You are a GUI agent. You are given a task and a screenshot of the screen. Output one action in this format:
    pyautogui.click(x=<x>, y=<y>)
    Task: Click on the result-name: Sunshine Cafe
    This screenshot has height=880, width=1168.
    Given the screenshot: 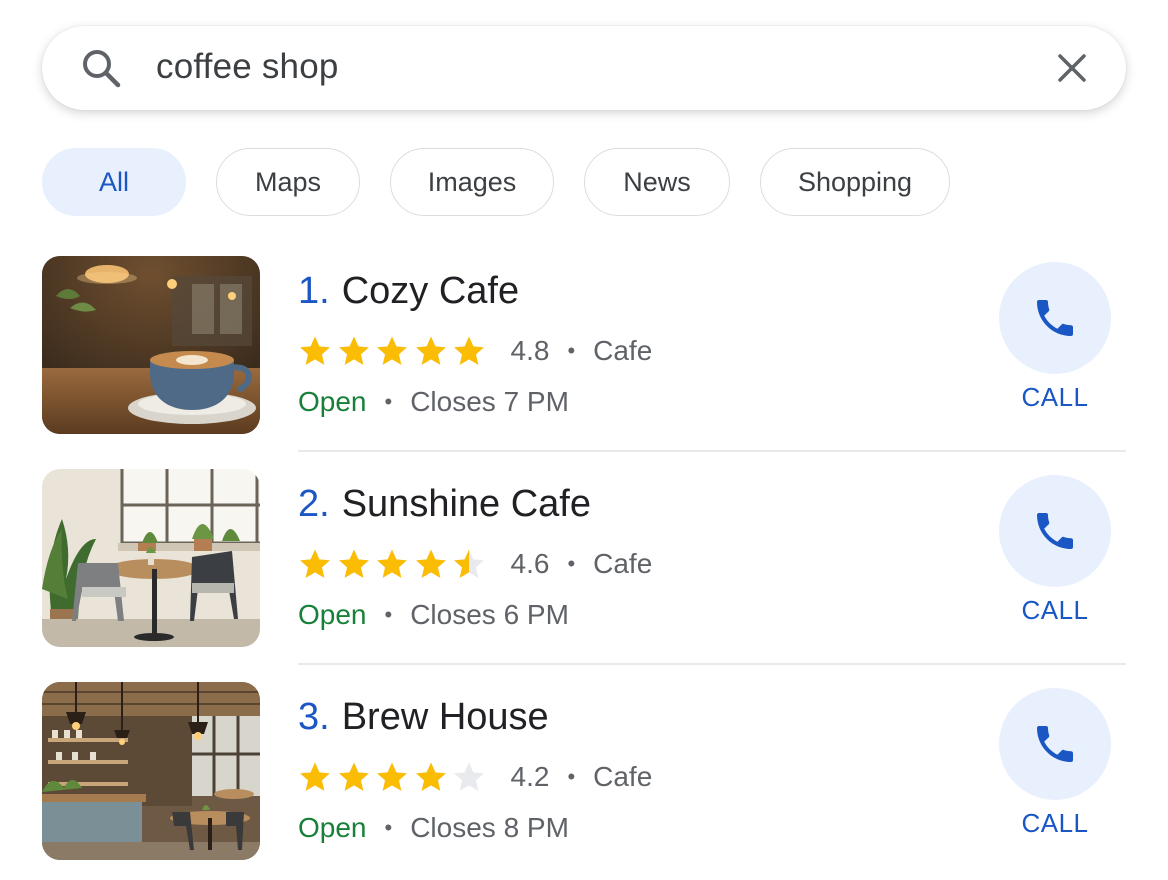 What is the action you would take?
    pyautogui.click(x=466, y=504)
    